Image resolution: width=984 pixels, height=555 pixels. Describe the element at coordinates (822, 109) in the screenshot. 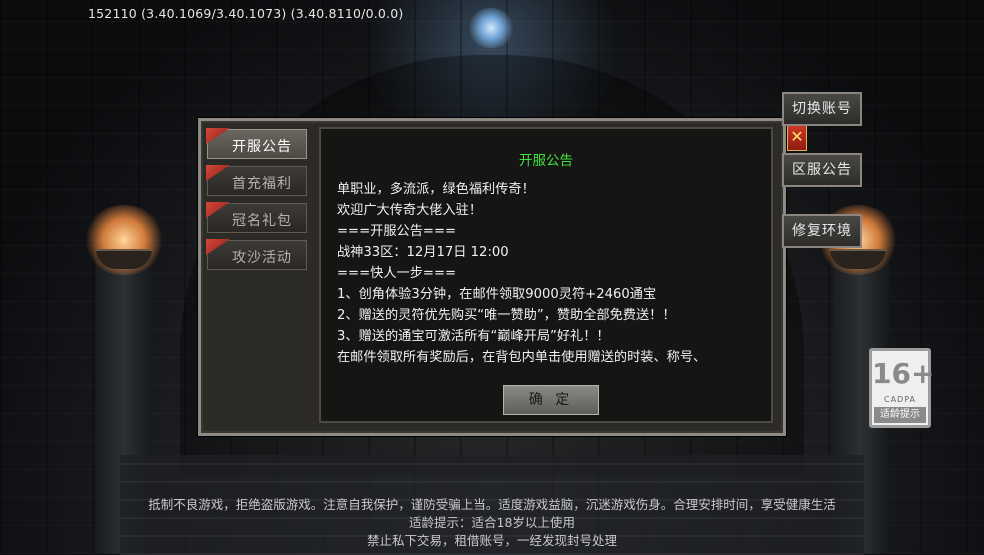

I see `switch-account-button: 切换账号` at that location.